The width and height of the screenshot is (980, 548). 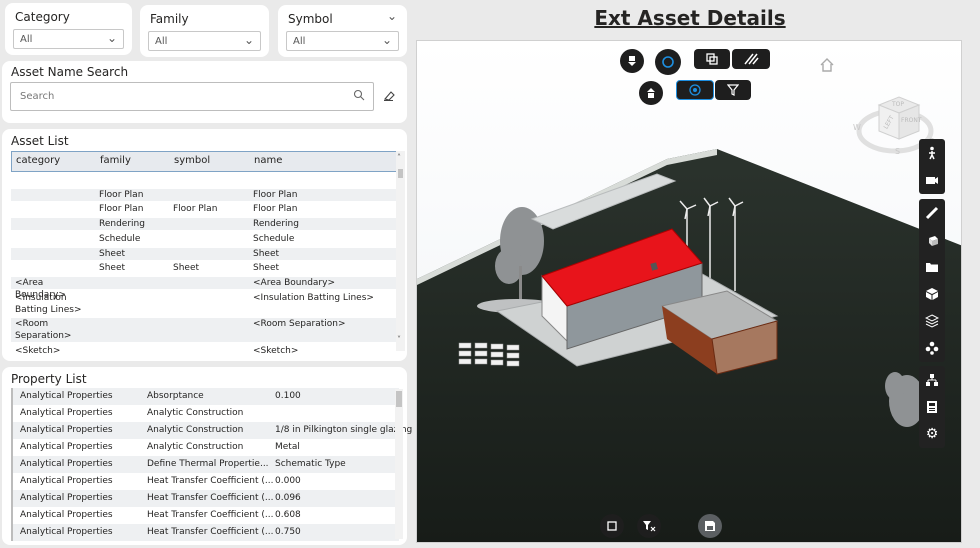 What do you see at coordinates (175, 396) in the screenshot?
I see `property-cell-property: Absorptance` at bounding box center [175, 396].